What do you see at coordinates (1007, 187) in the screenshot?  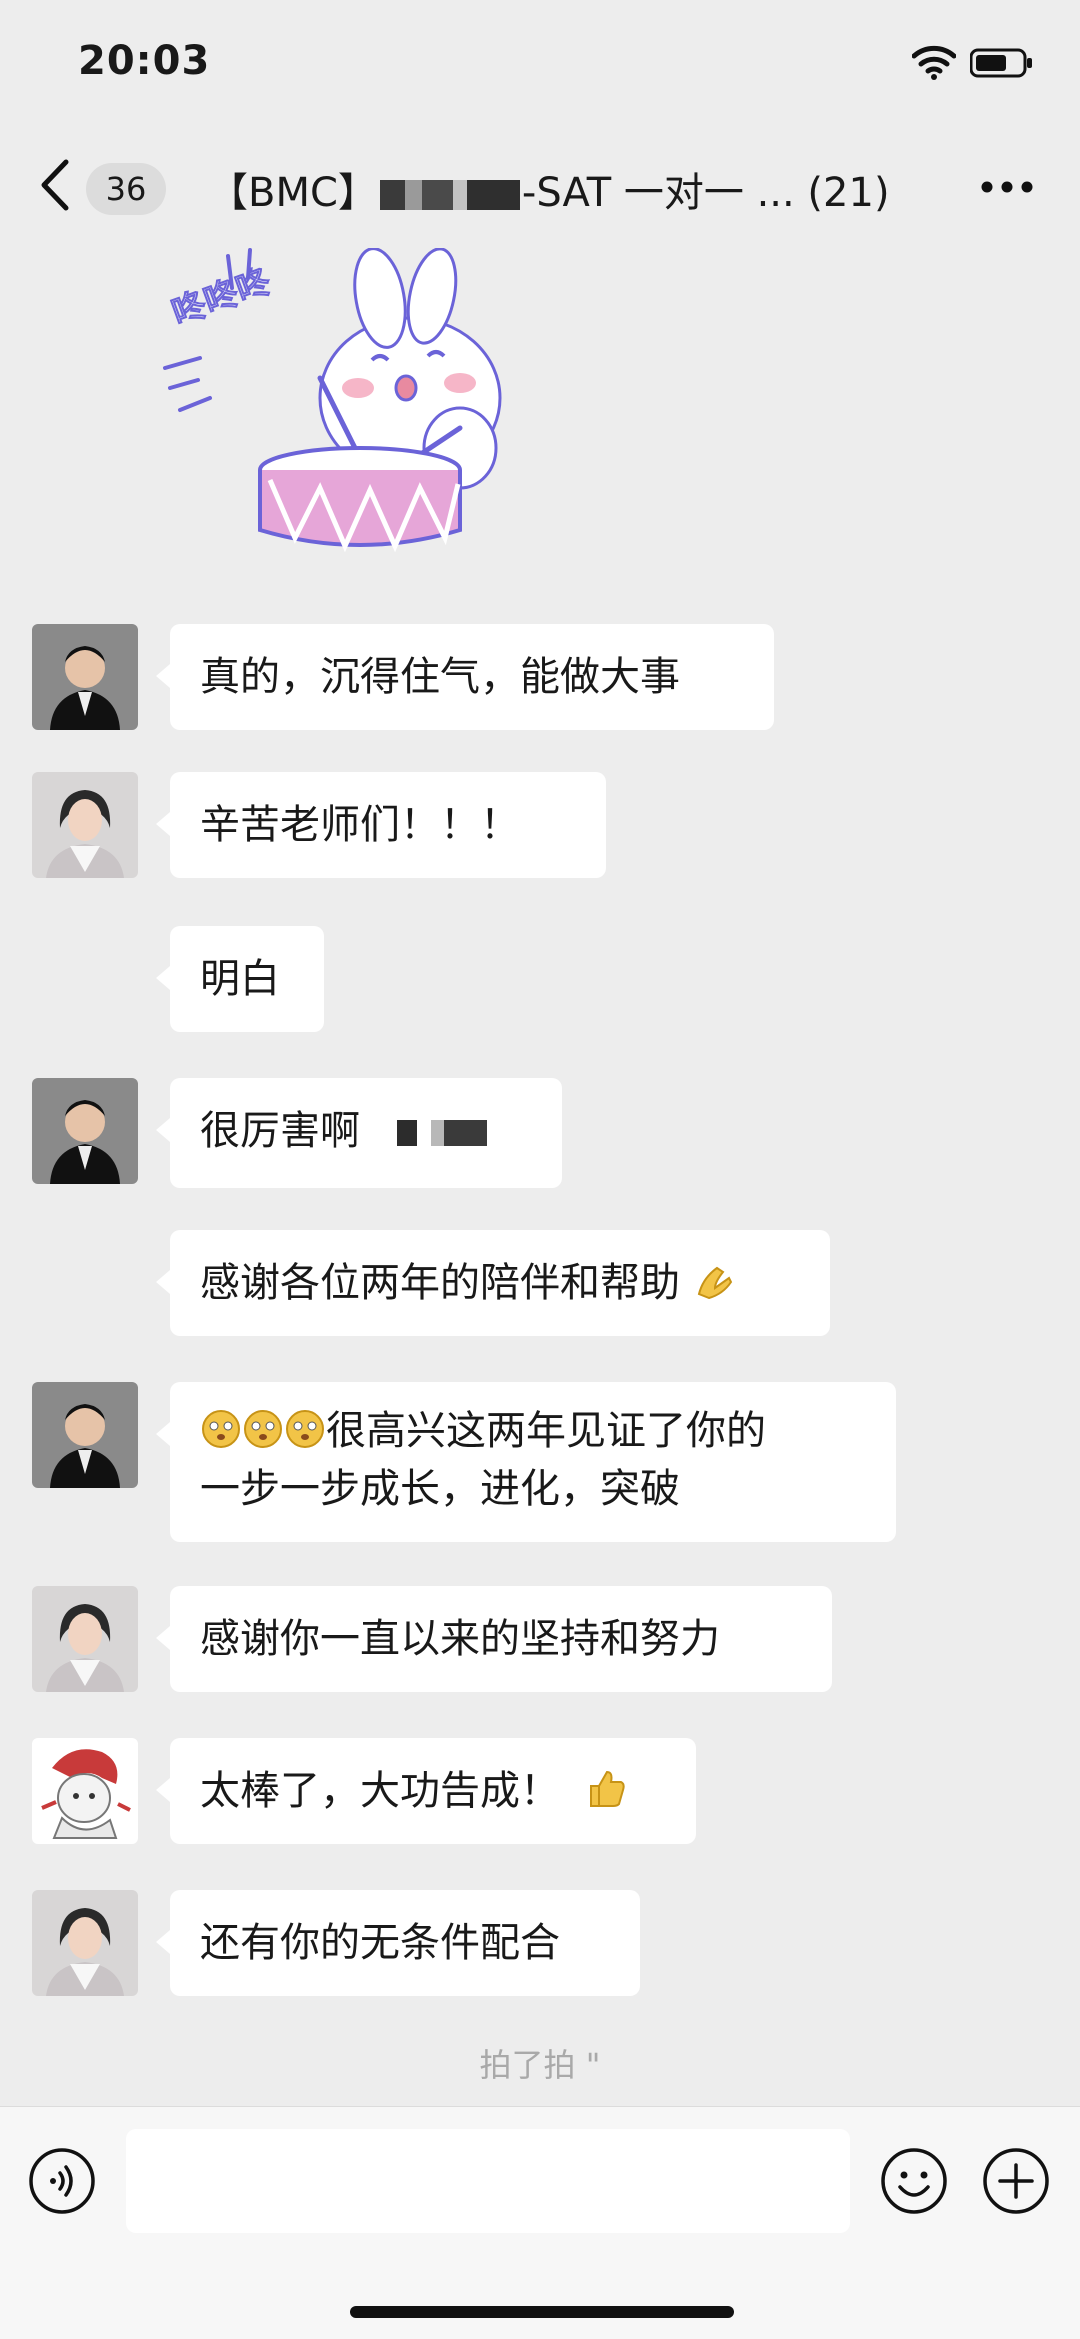 I see `more-options-icon` at bounding box center [1007, 187].